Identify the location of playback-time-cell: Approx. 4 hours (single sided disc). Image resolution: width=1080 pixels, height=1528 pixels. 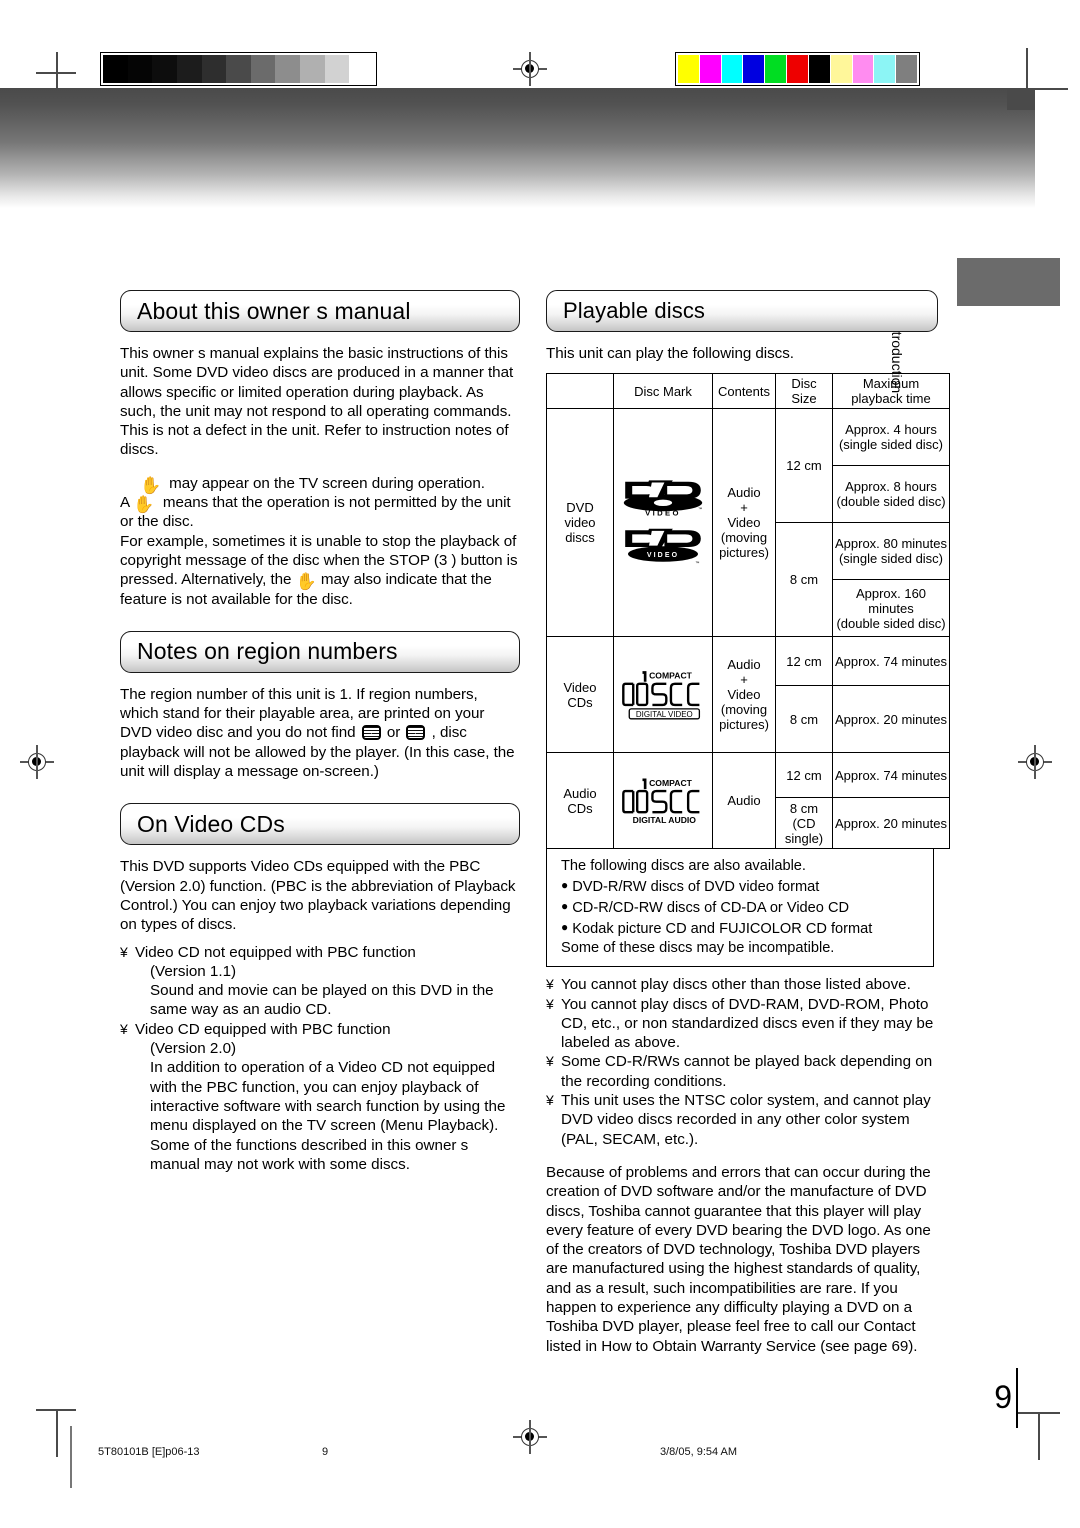
(891, 437).